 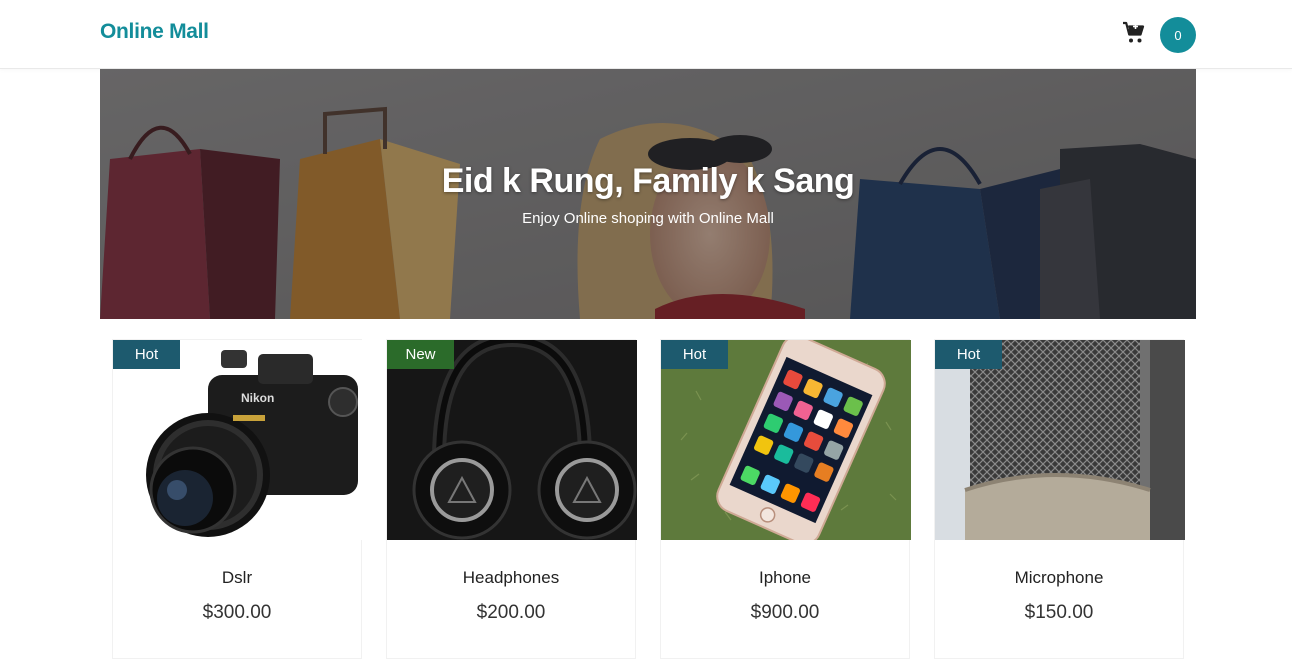 I want to click on product-image-dslr: Nikon, so click(x=238, y=440).